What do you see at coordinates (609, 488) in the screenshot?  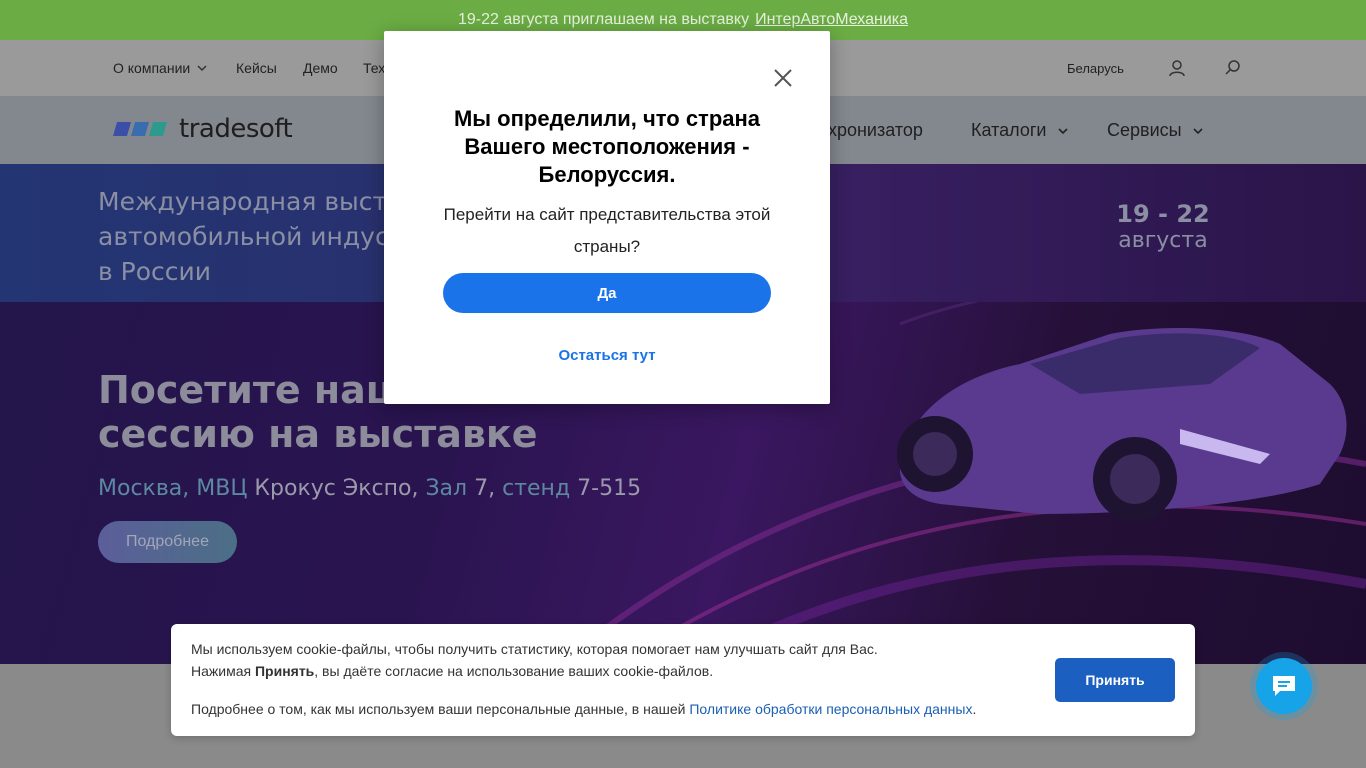 I see `location-stand: 7-515` at bounding box center [609, 488].